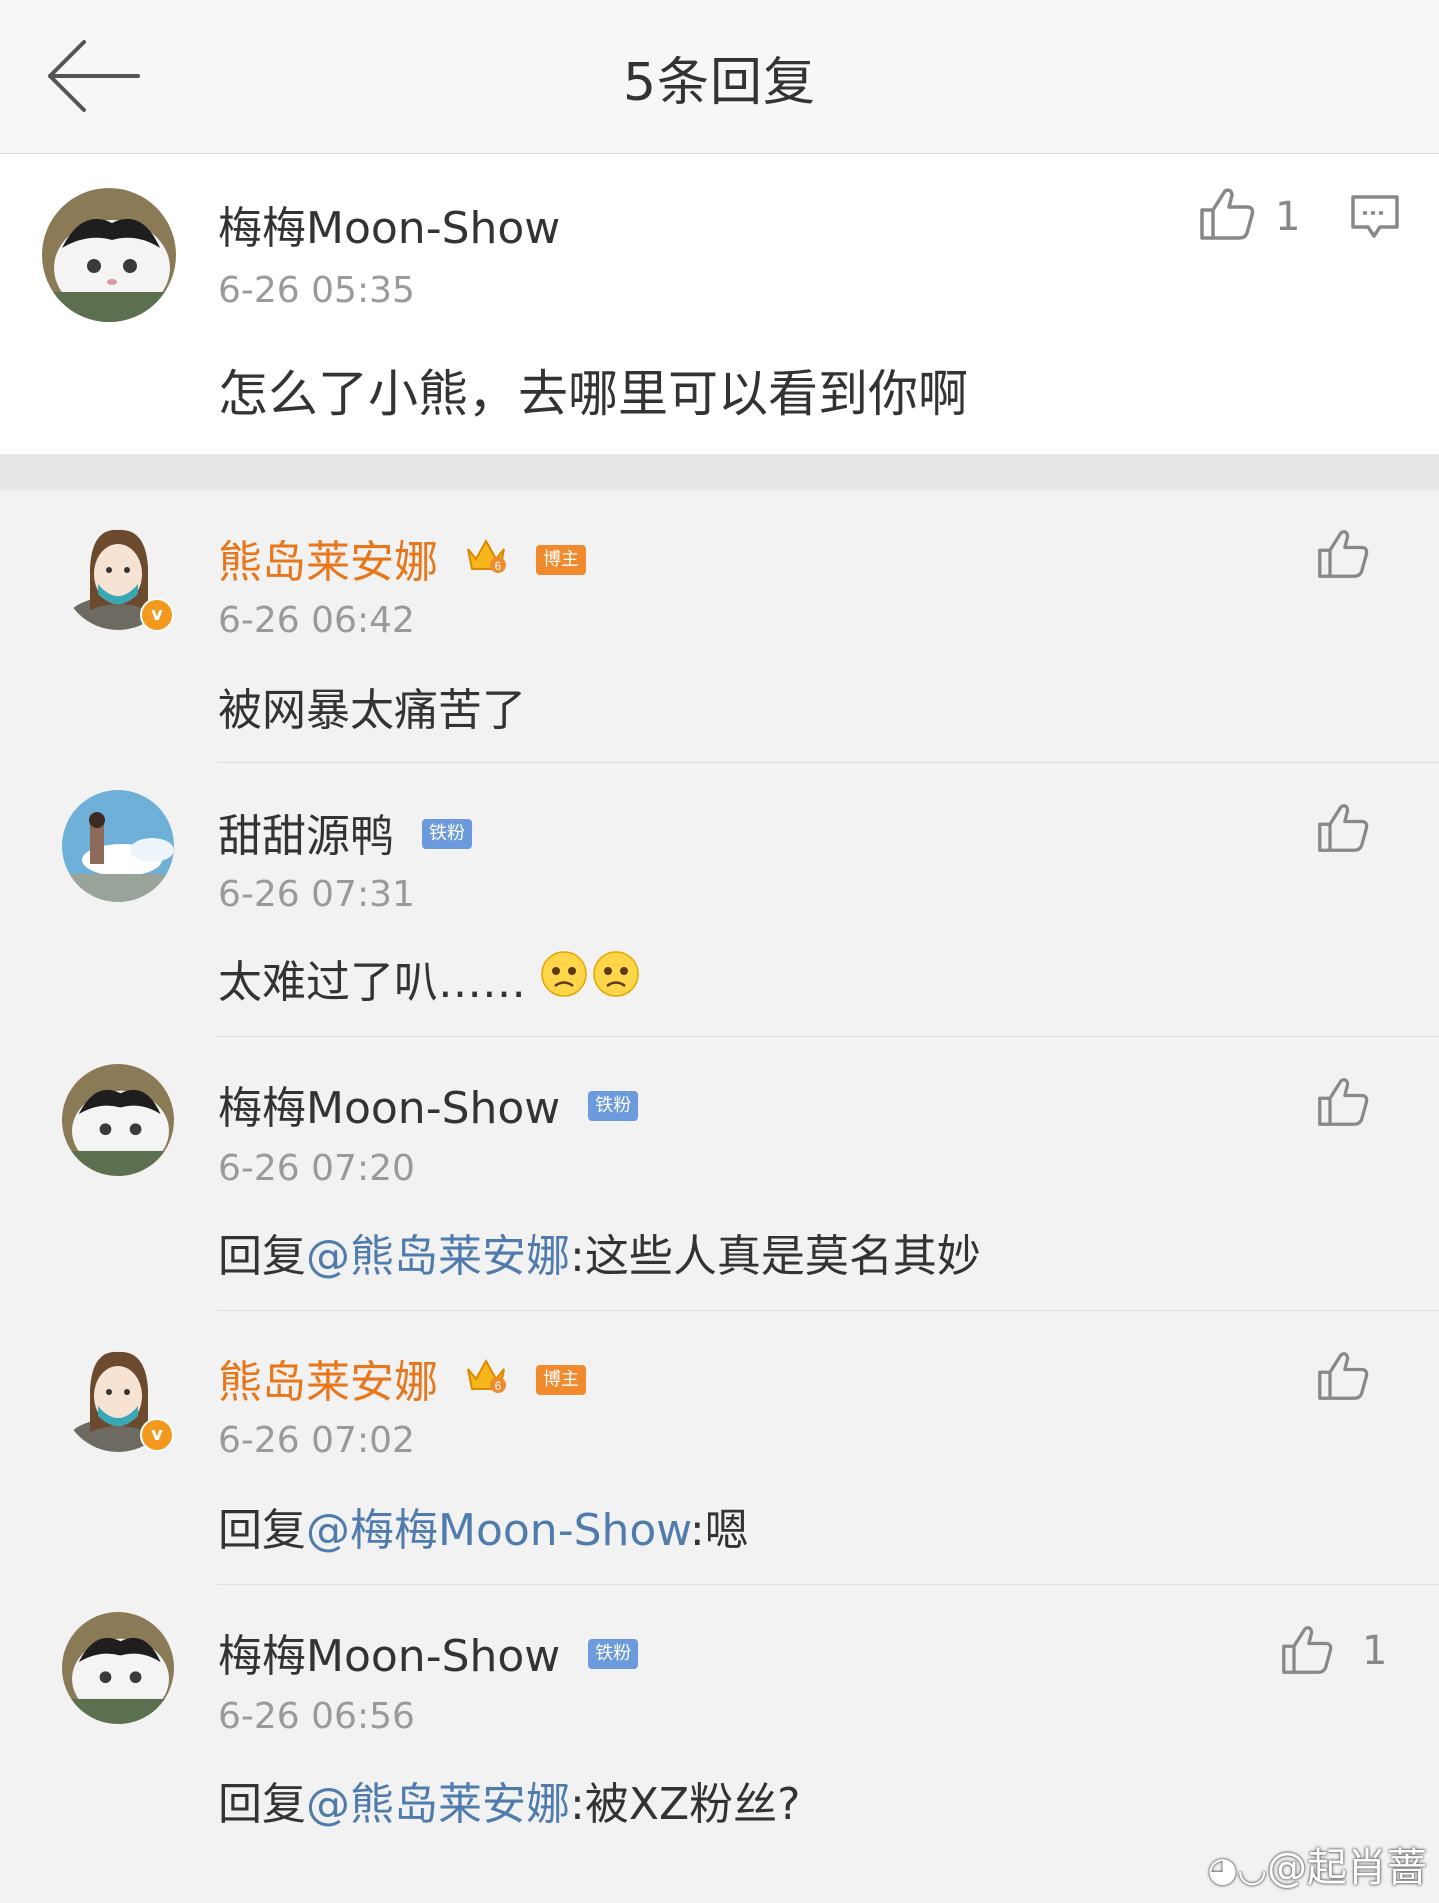  I want to click on sad-face-emoji-icon, so click(590, 979).